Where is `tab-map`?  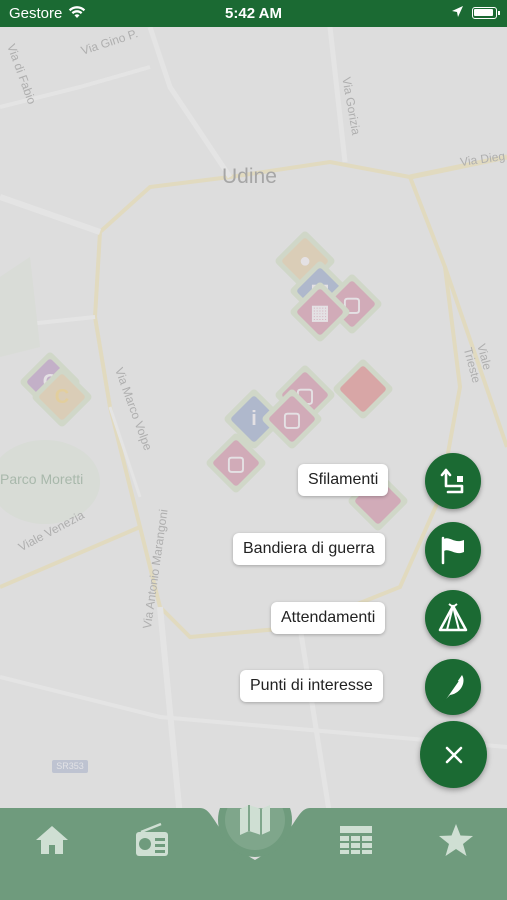 tab-map is located at coordinates (255, 820).